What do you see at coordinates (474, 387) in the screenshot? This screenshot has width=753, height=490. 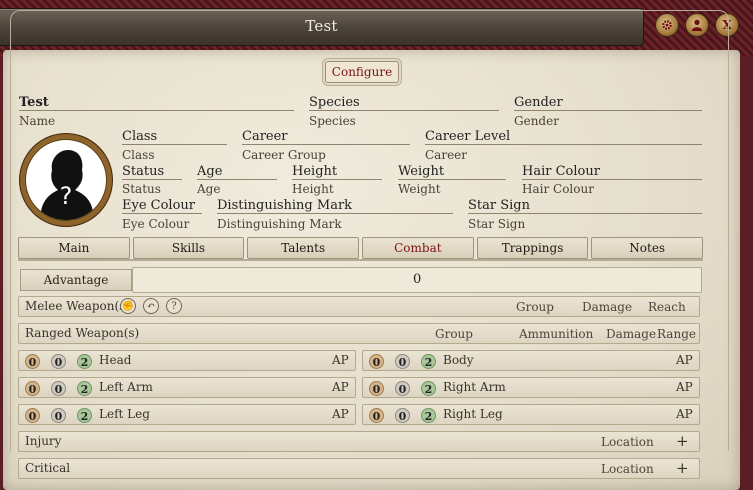 I see `armour-location: Right Arm` at bounding box center [474, 387].